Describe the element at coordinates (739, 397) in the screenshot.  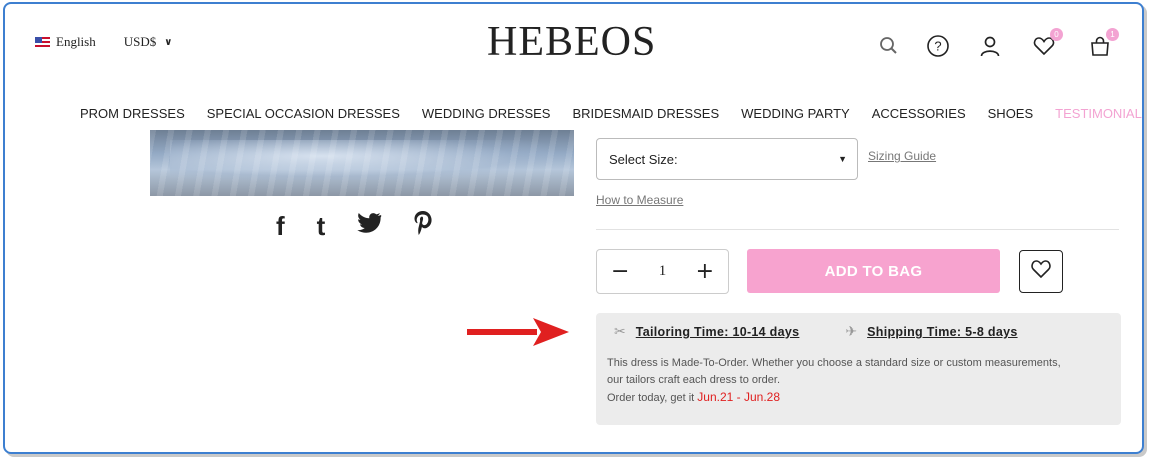
I see `delivery-dates: Jun.21 - Jun.28` at that location.